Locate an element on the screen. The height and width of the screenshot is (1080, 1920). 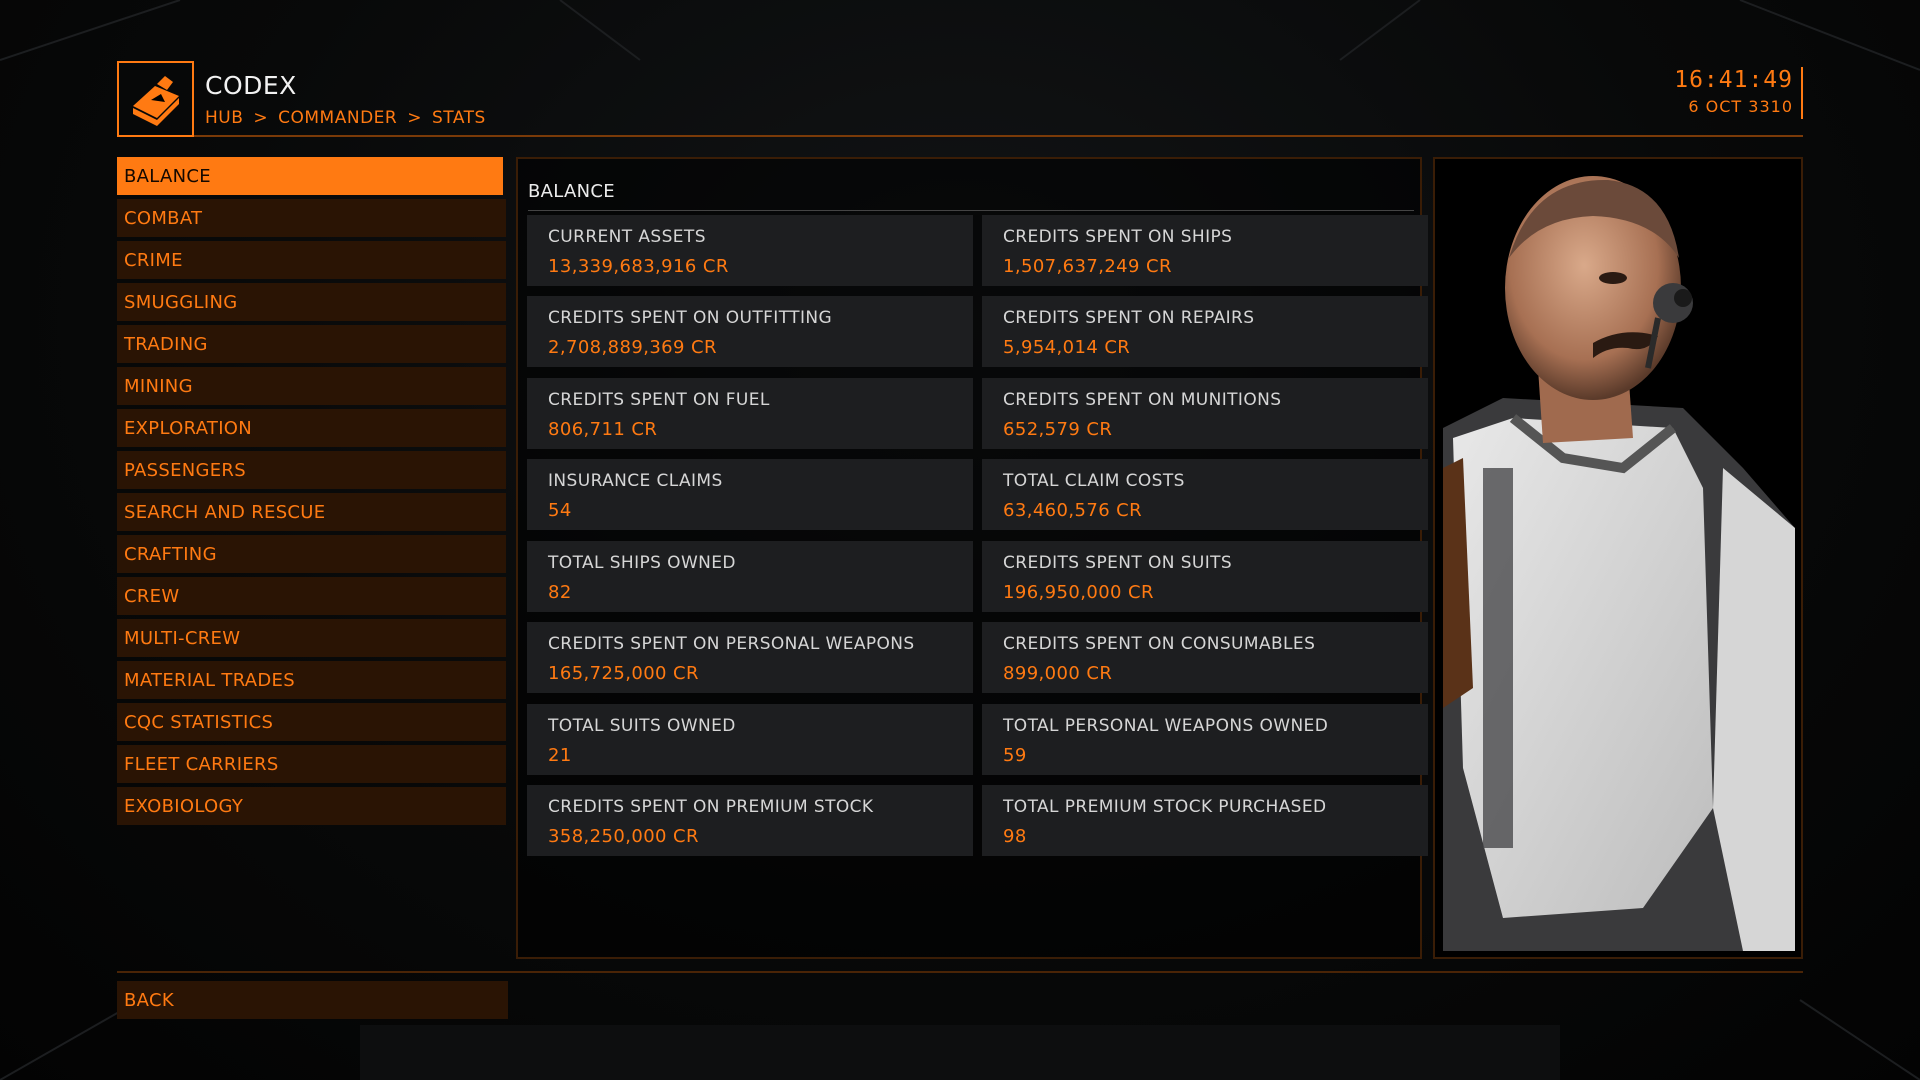
sidebar-item-crime: CRIME is located at coordinates (311, 260).